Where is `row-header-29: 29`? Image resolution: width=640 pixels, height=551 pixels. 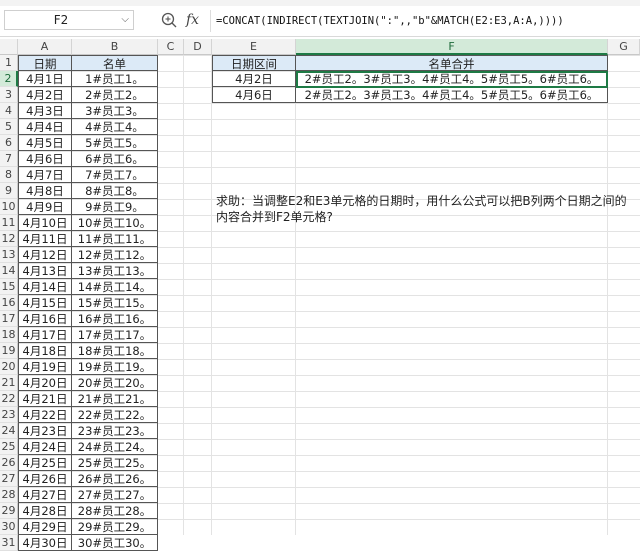 row-header-29: 29 is located at coordinates (9, 511).